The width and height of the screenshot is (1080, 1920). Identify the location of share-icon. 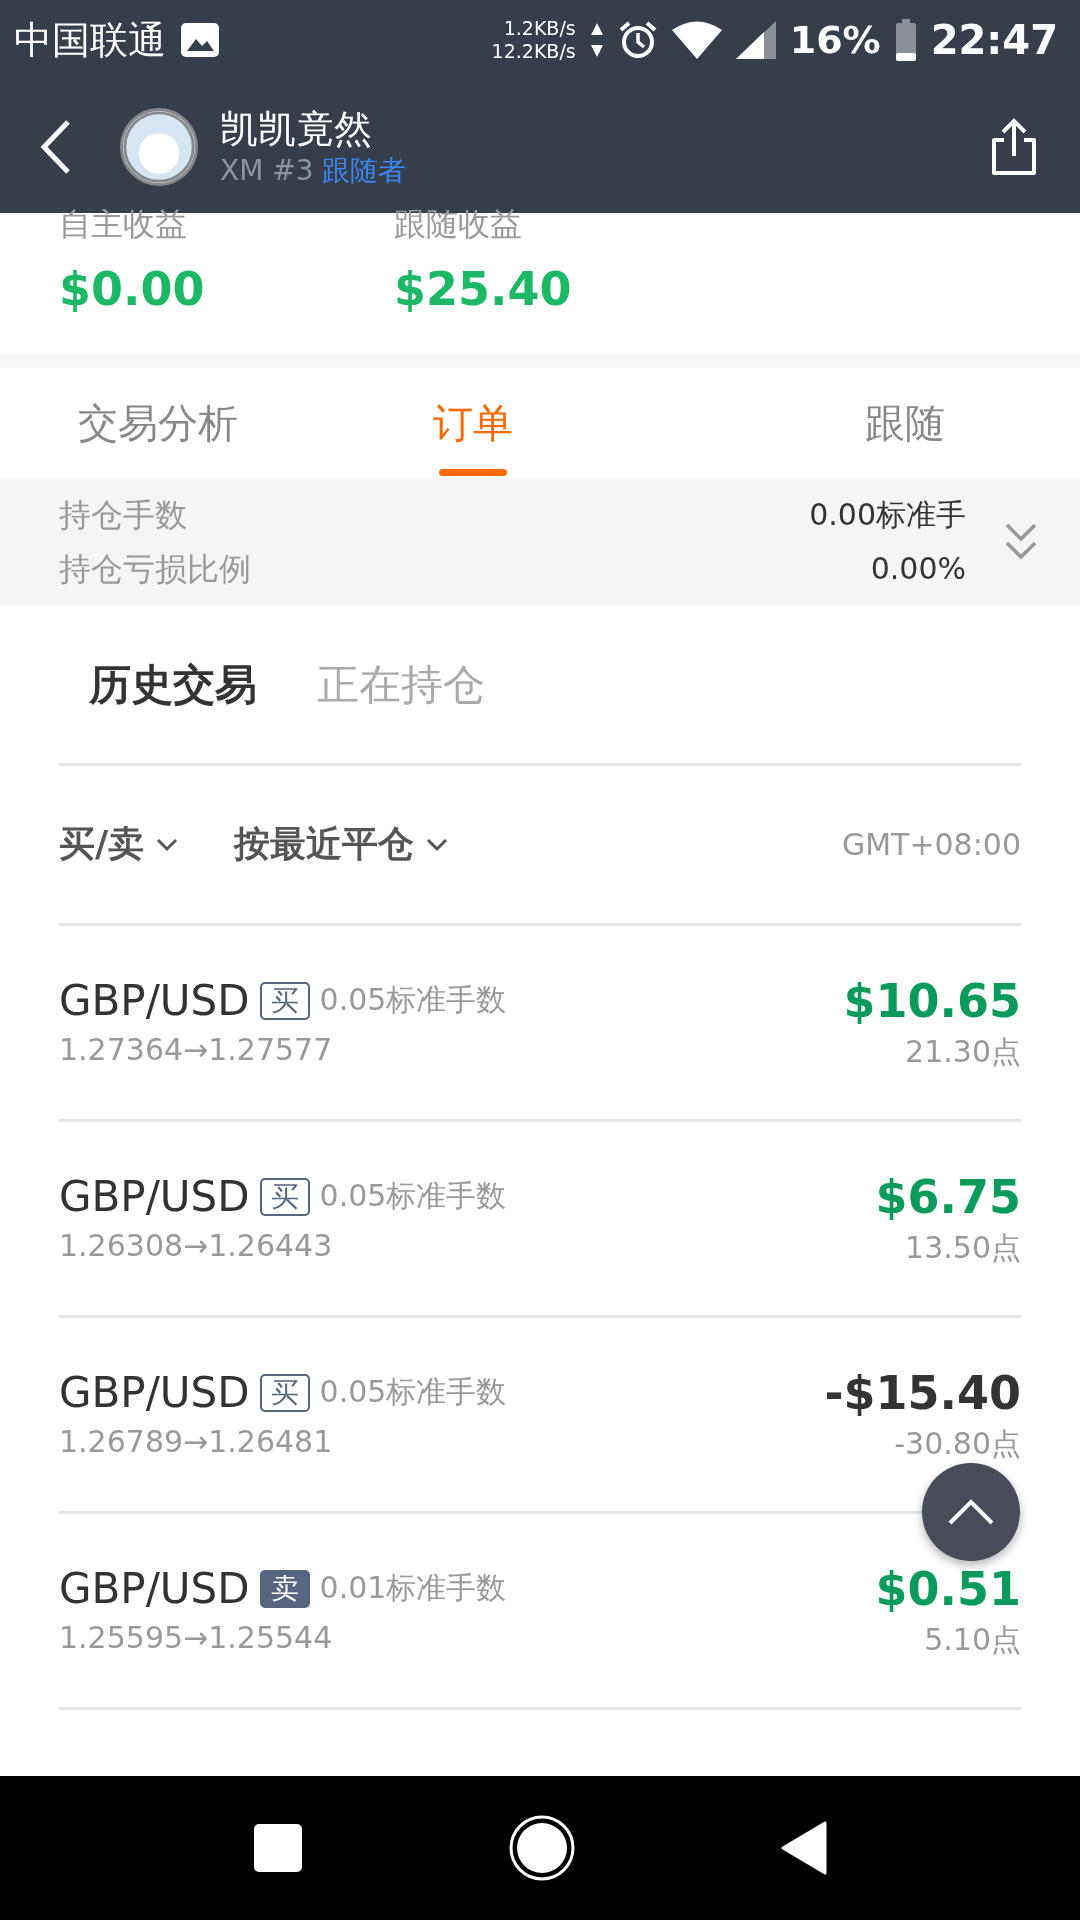
(1014, 146).